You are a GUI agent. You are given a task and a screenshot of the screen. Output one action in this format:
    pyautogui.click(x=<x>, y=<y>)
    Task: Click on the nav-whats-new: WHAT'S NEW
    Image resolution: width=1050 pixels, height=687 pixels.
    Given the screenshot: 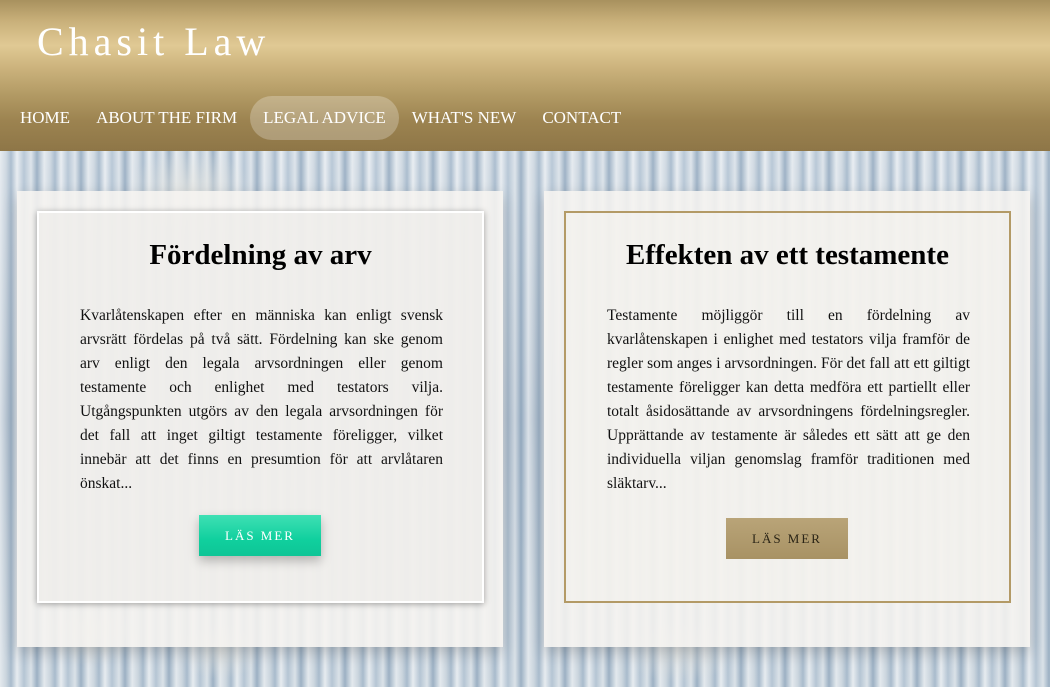 What is the action you would take?
    pyautogui.click(x=464, y=118)
    